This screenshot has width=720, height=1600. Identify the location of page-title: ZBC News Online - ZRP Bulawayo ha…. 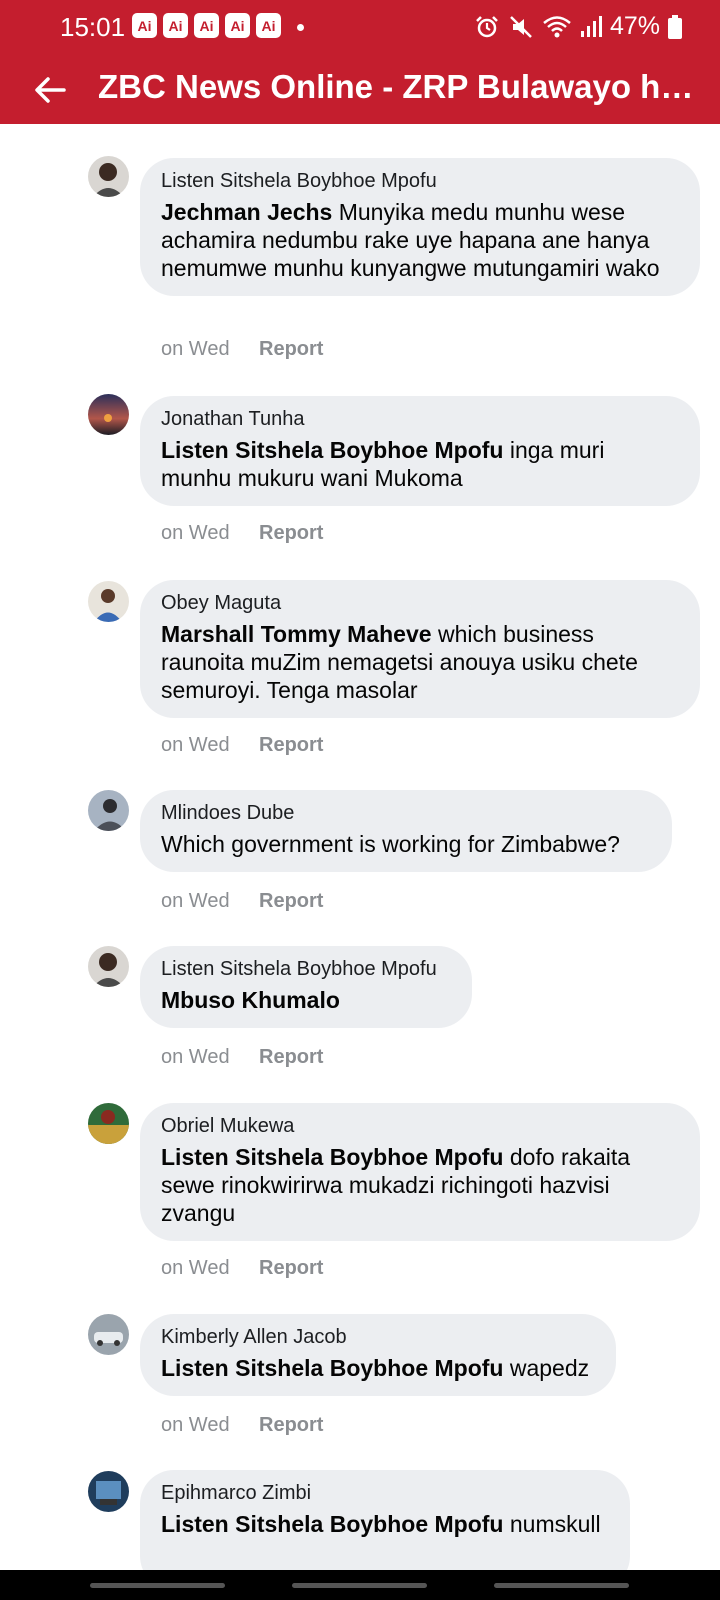
(398, 86).